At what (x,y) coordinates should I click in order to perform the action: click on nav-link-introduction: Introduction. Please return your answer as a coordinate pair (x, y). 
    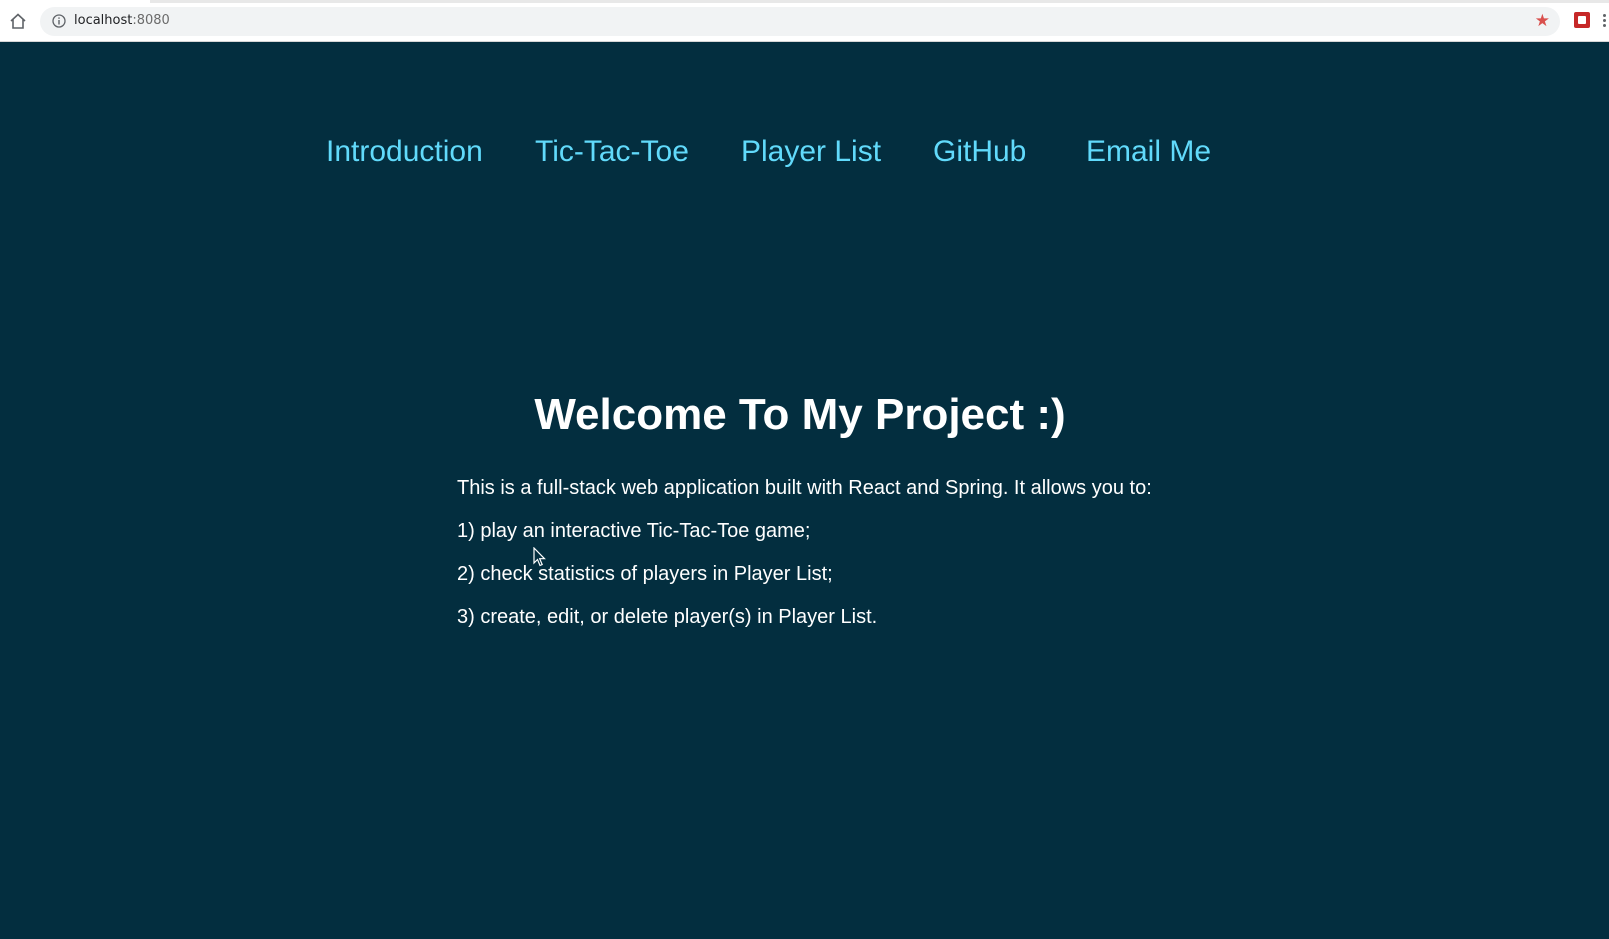
    Looking at the image, I should click on (404, 152).